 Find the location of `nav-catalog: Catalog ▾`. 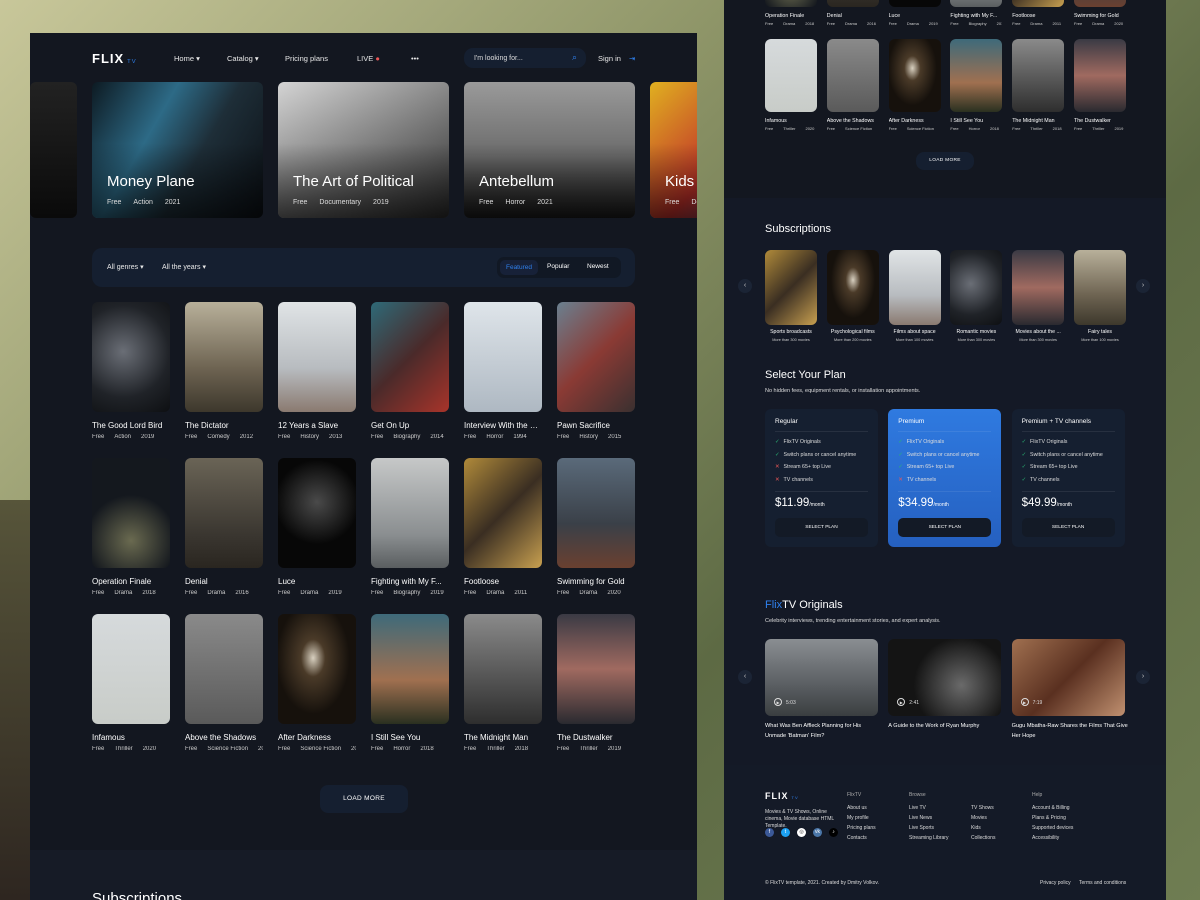

nav-catalog: Catalog ▾ is located at coordinates (243, 58).